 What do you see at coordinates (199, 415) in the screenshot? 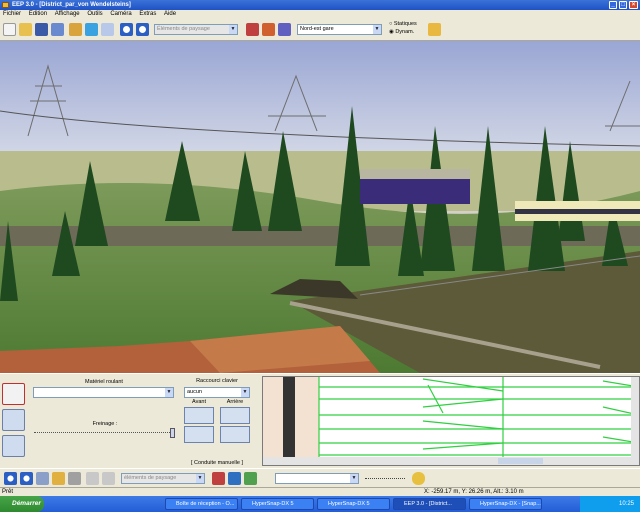
I see `front-coupling-button` at bounding box center [199, 415].